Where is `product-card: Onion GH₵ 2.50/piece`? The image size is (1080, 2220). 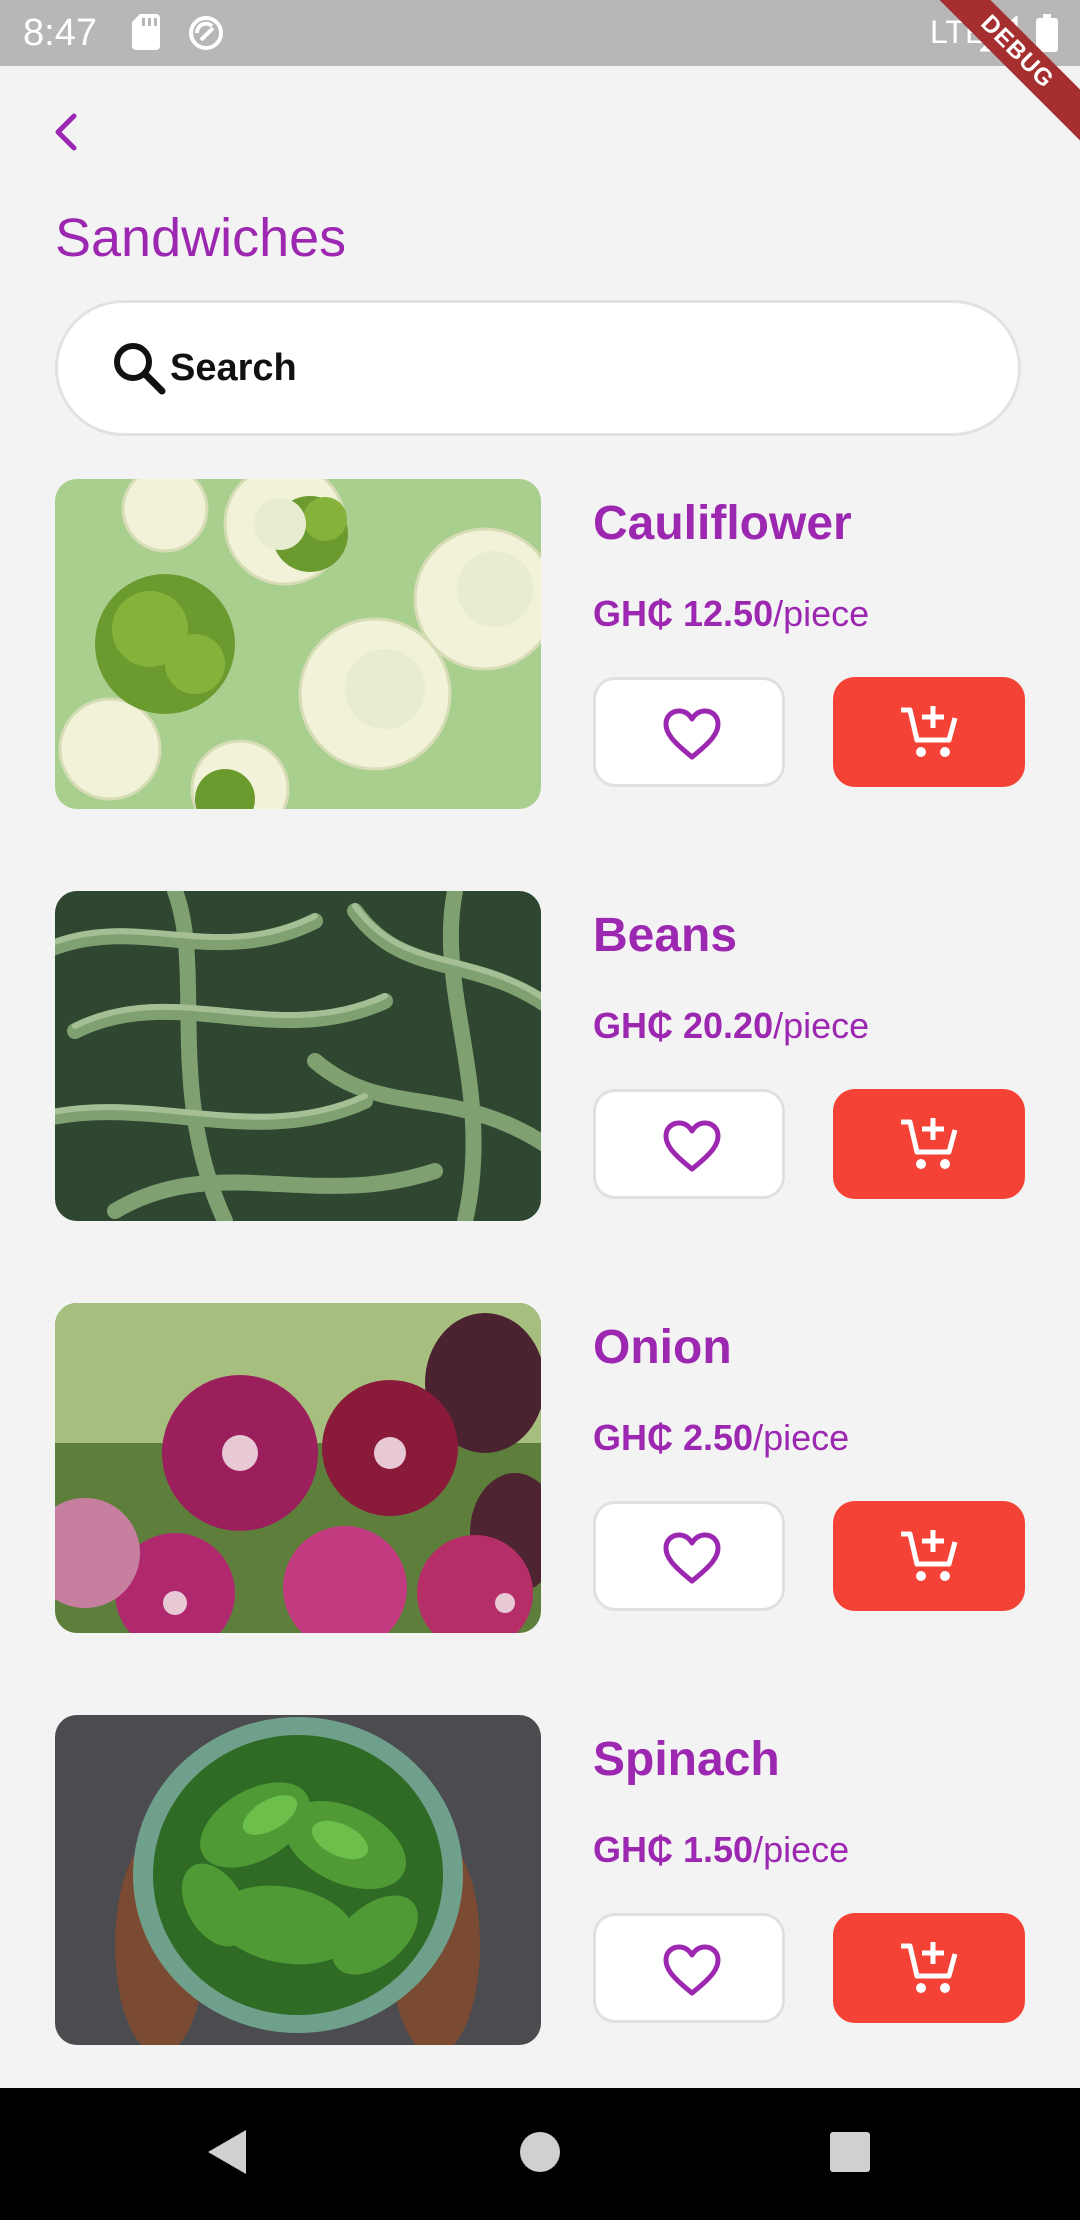 product-card: Onion GH₵ 2.50/piece is located at coordinates (540, 1468).